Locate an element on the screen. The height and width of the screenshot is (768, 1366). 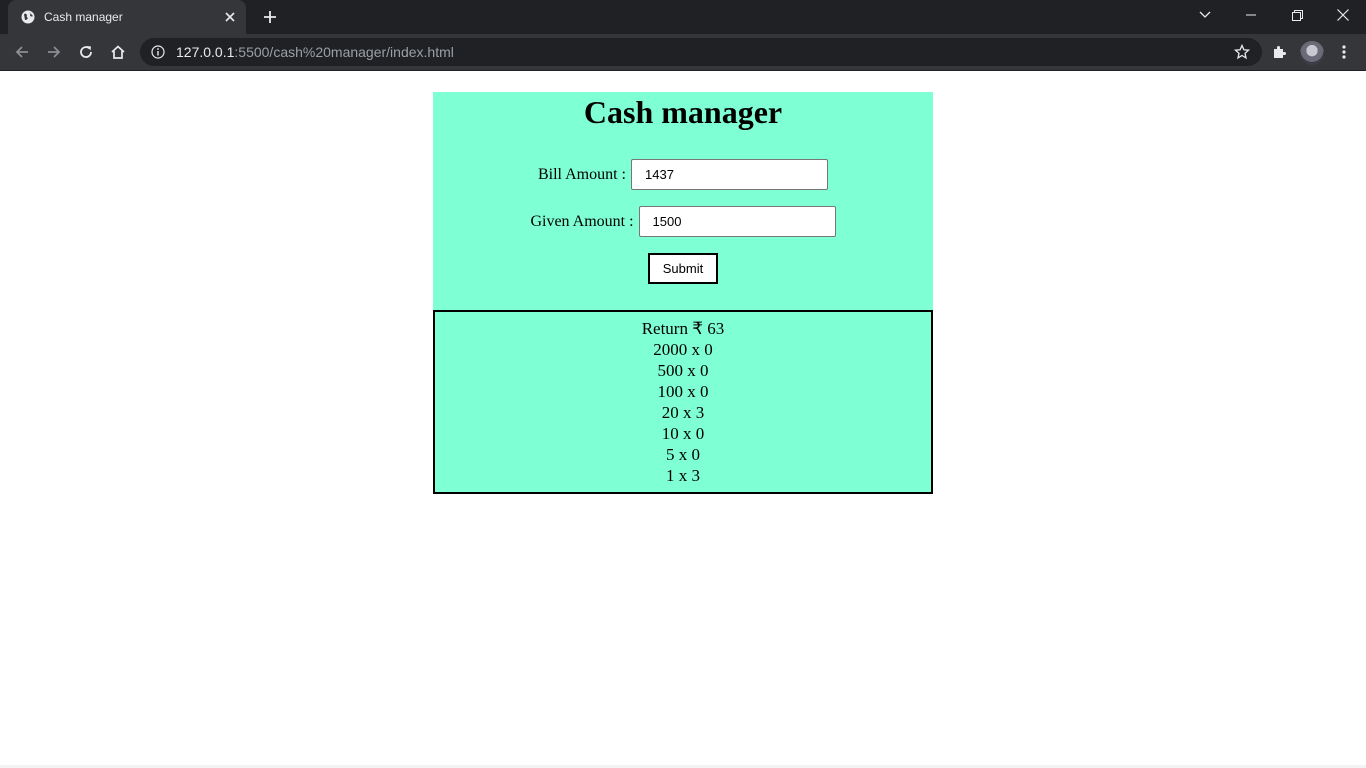
url-host: 127.0.0.1 is located at coordinates (205, 52).